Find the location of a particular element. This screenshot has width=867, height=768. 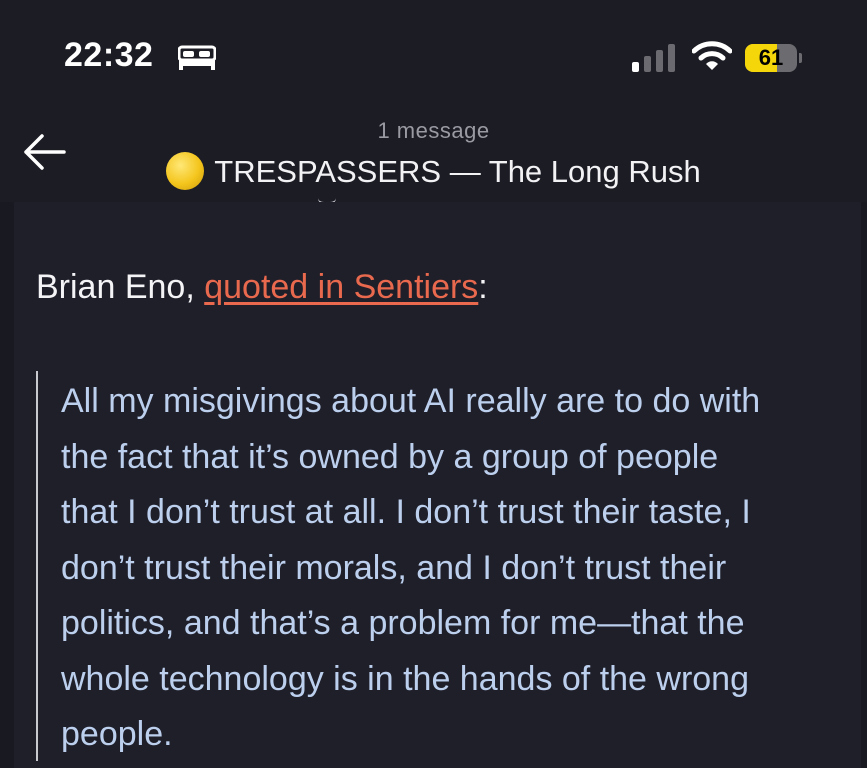

status-time: 22:32 is located at coordinates (109, 55).